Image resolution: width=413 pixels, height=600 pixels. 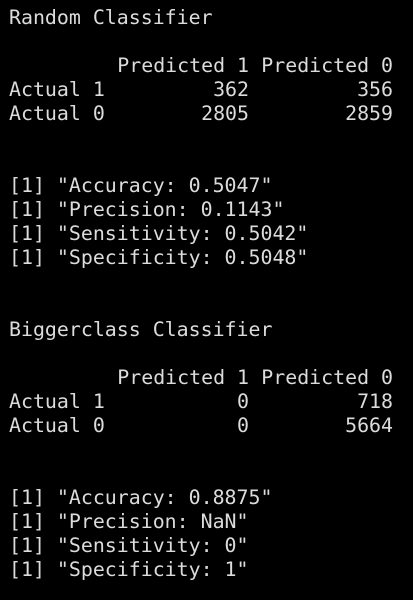 I want to click on confusion-matrix-row: Actual 1 362 356, so click(x=209, y=90).